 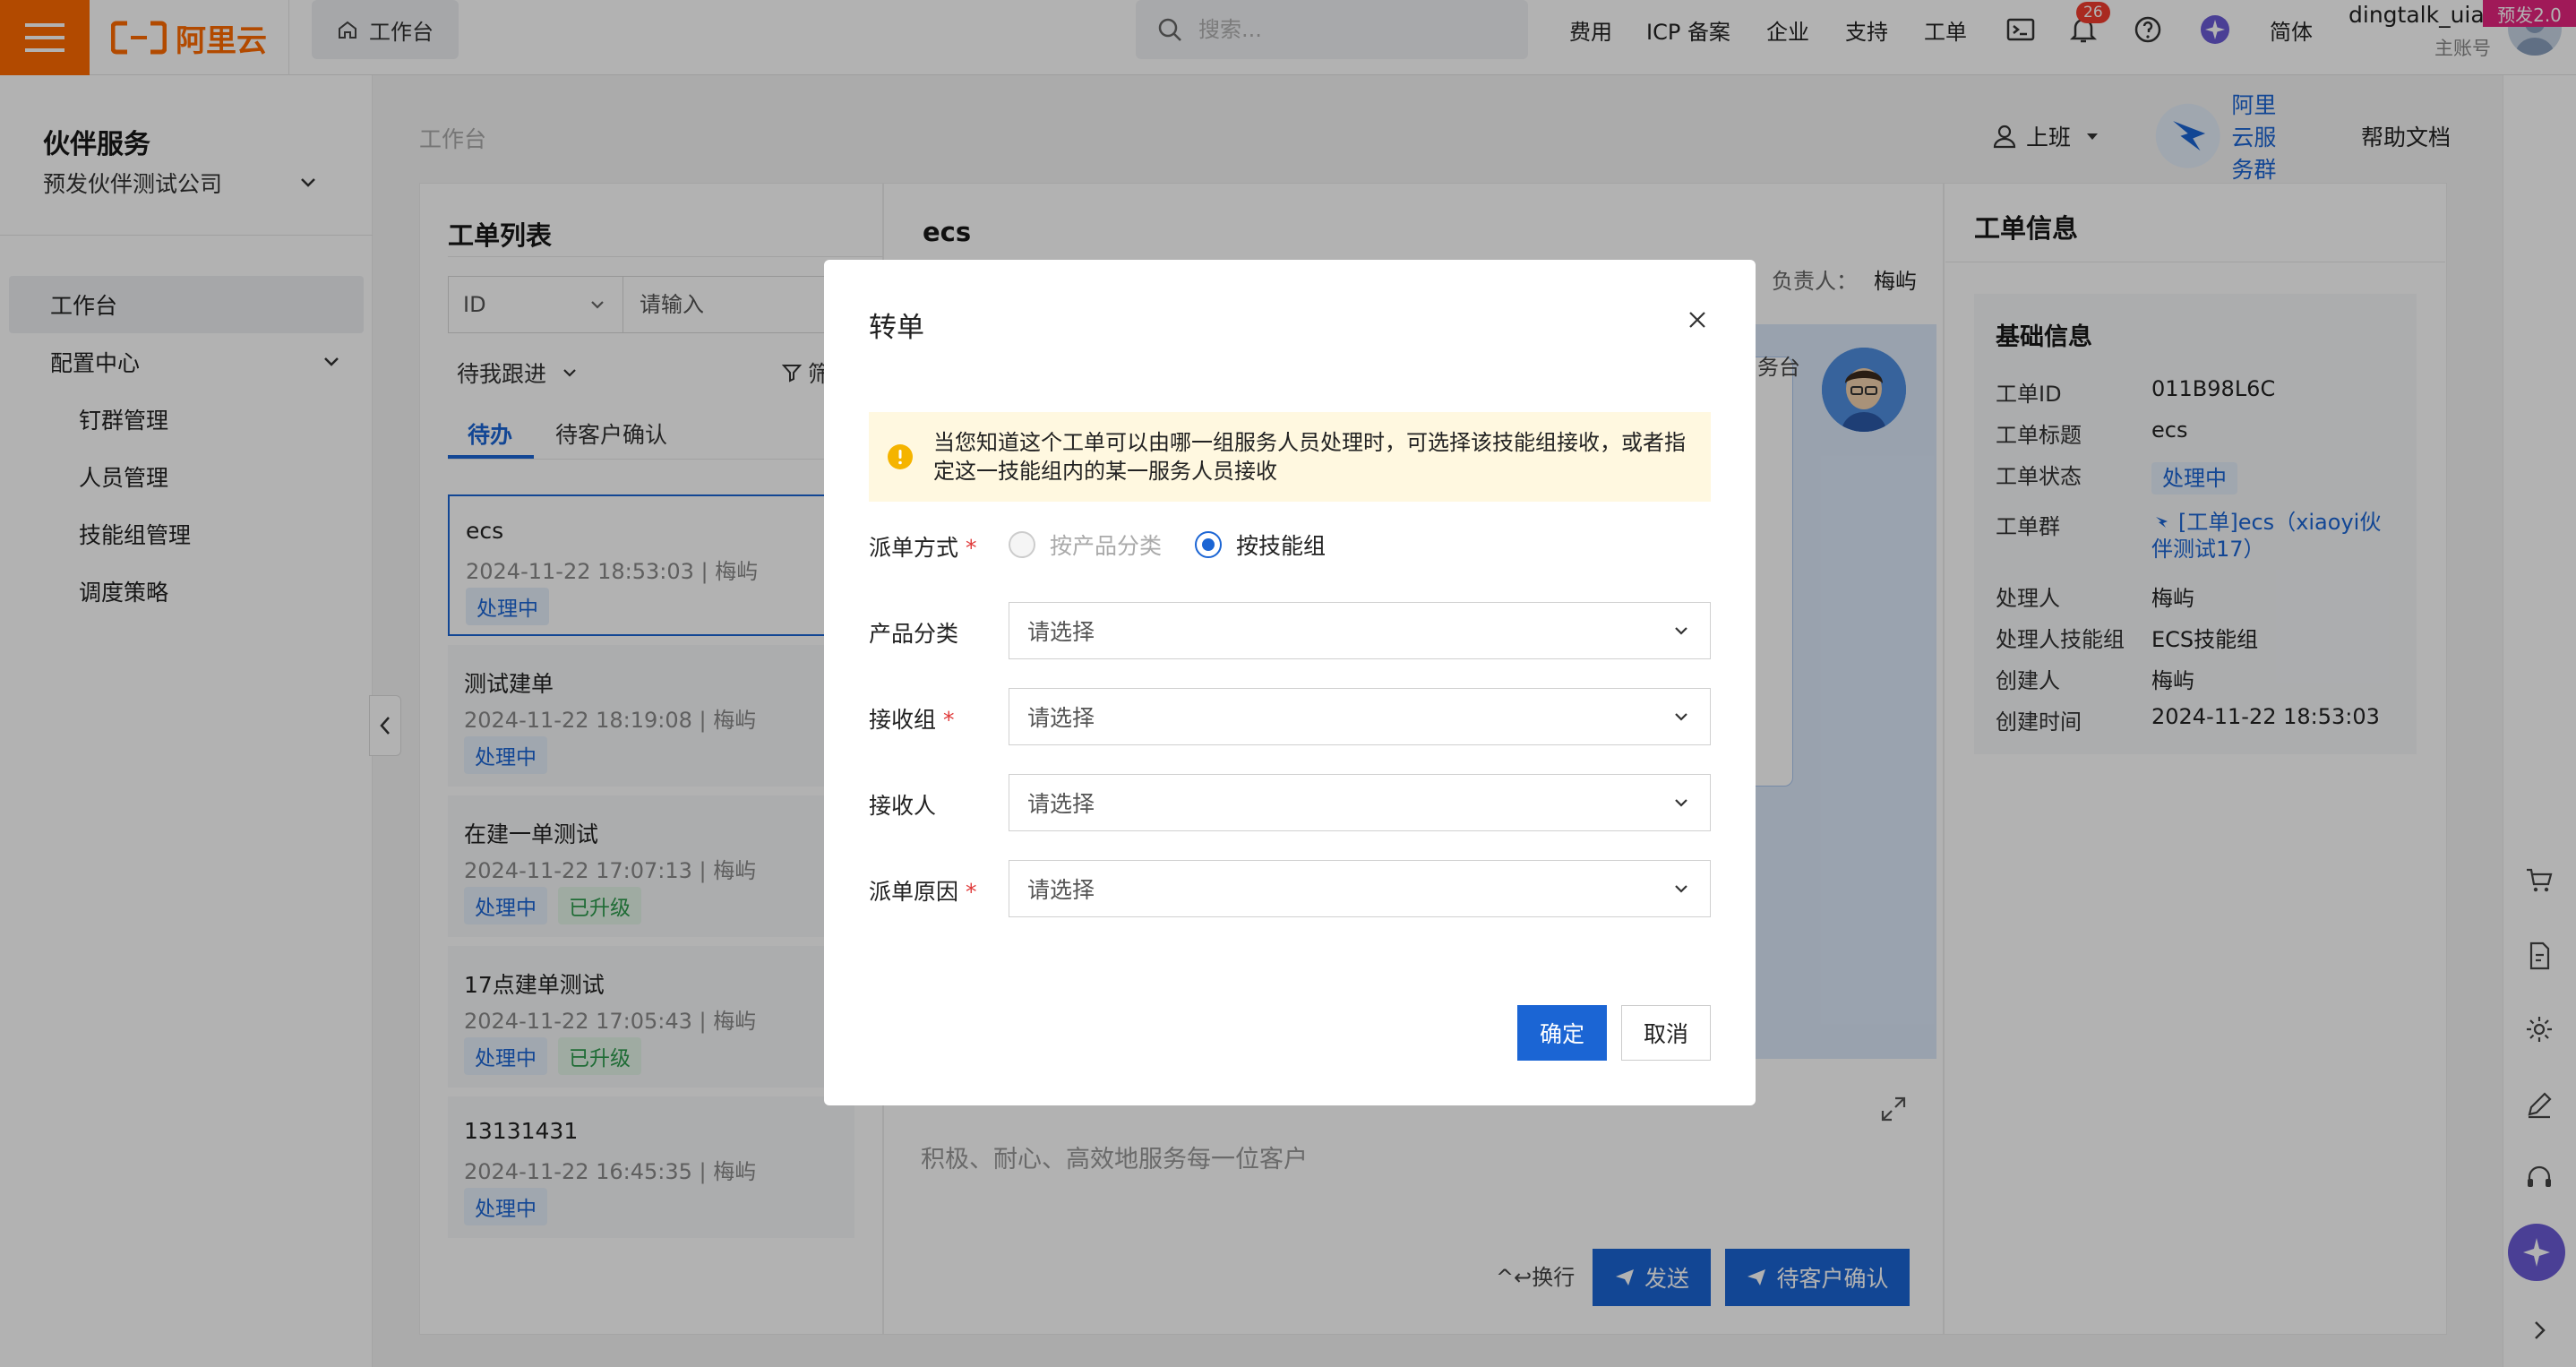 What do you see at coordinates (1208, 544) in the screenshot?
I see `radio-circle-selected` at bounding box center [1208, 544].